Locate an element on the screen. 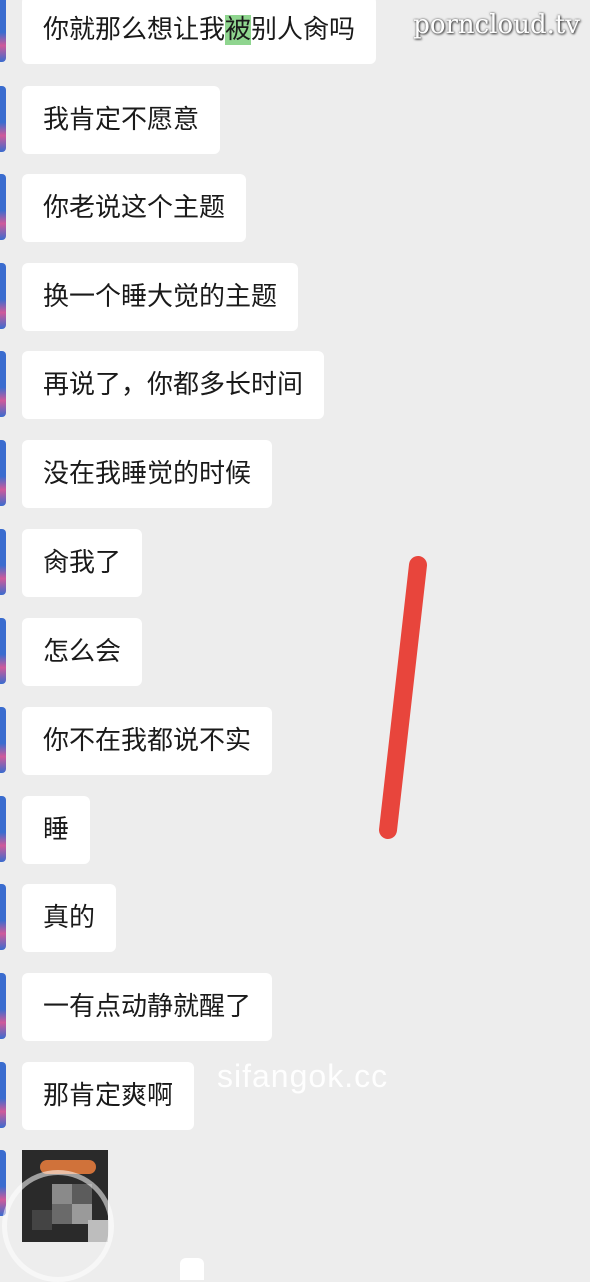  red-annotation-line is located at coordinates (403, 697).